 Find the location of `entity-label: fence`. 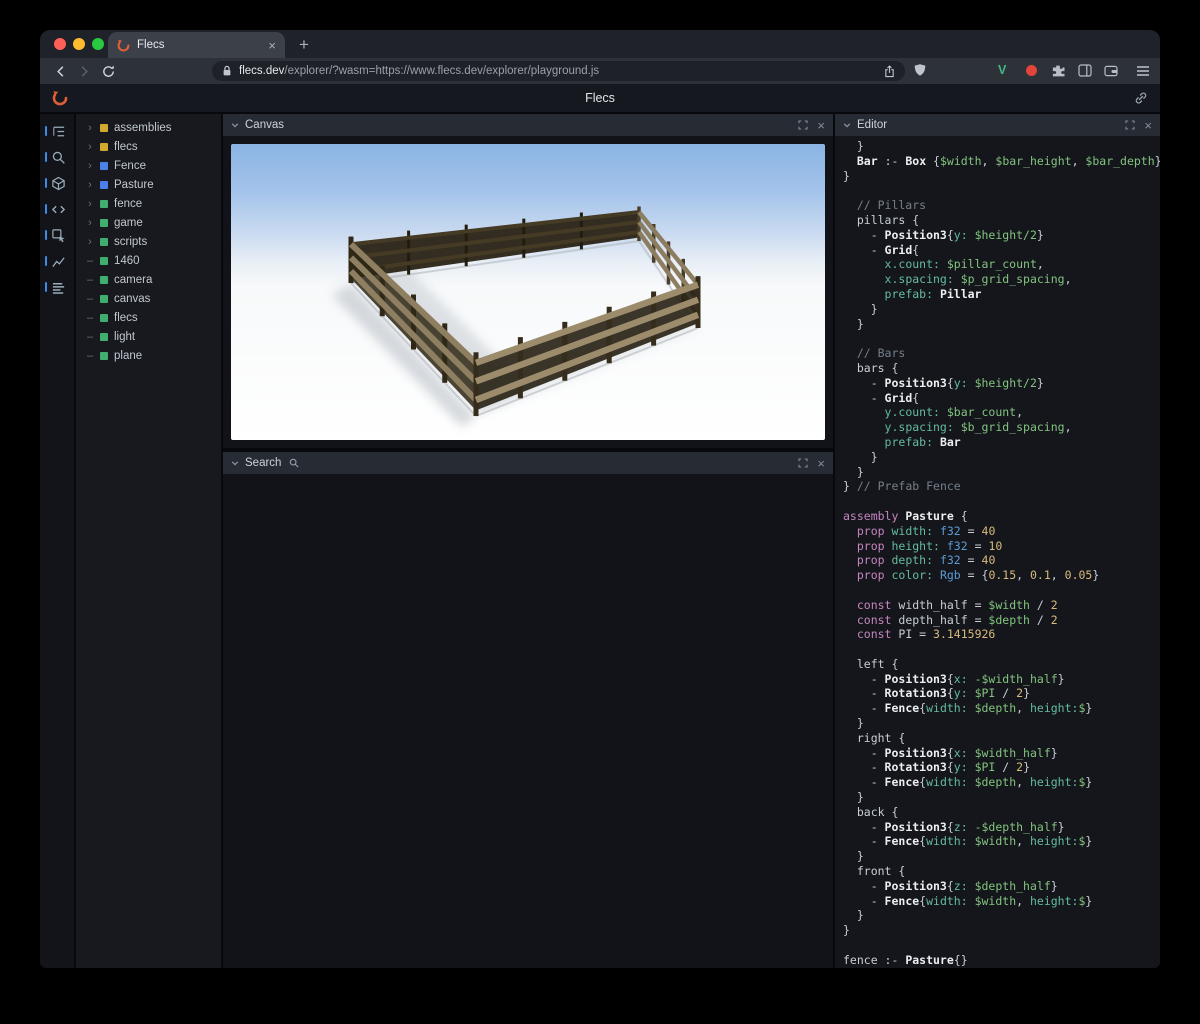

entity-label: fence is located at coordinates (128, 203).